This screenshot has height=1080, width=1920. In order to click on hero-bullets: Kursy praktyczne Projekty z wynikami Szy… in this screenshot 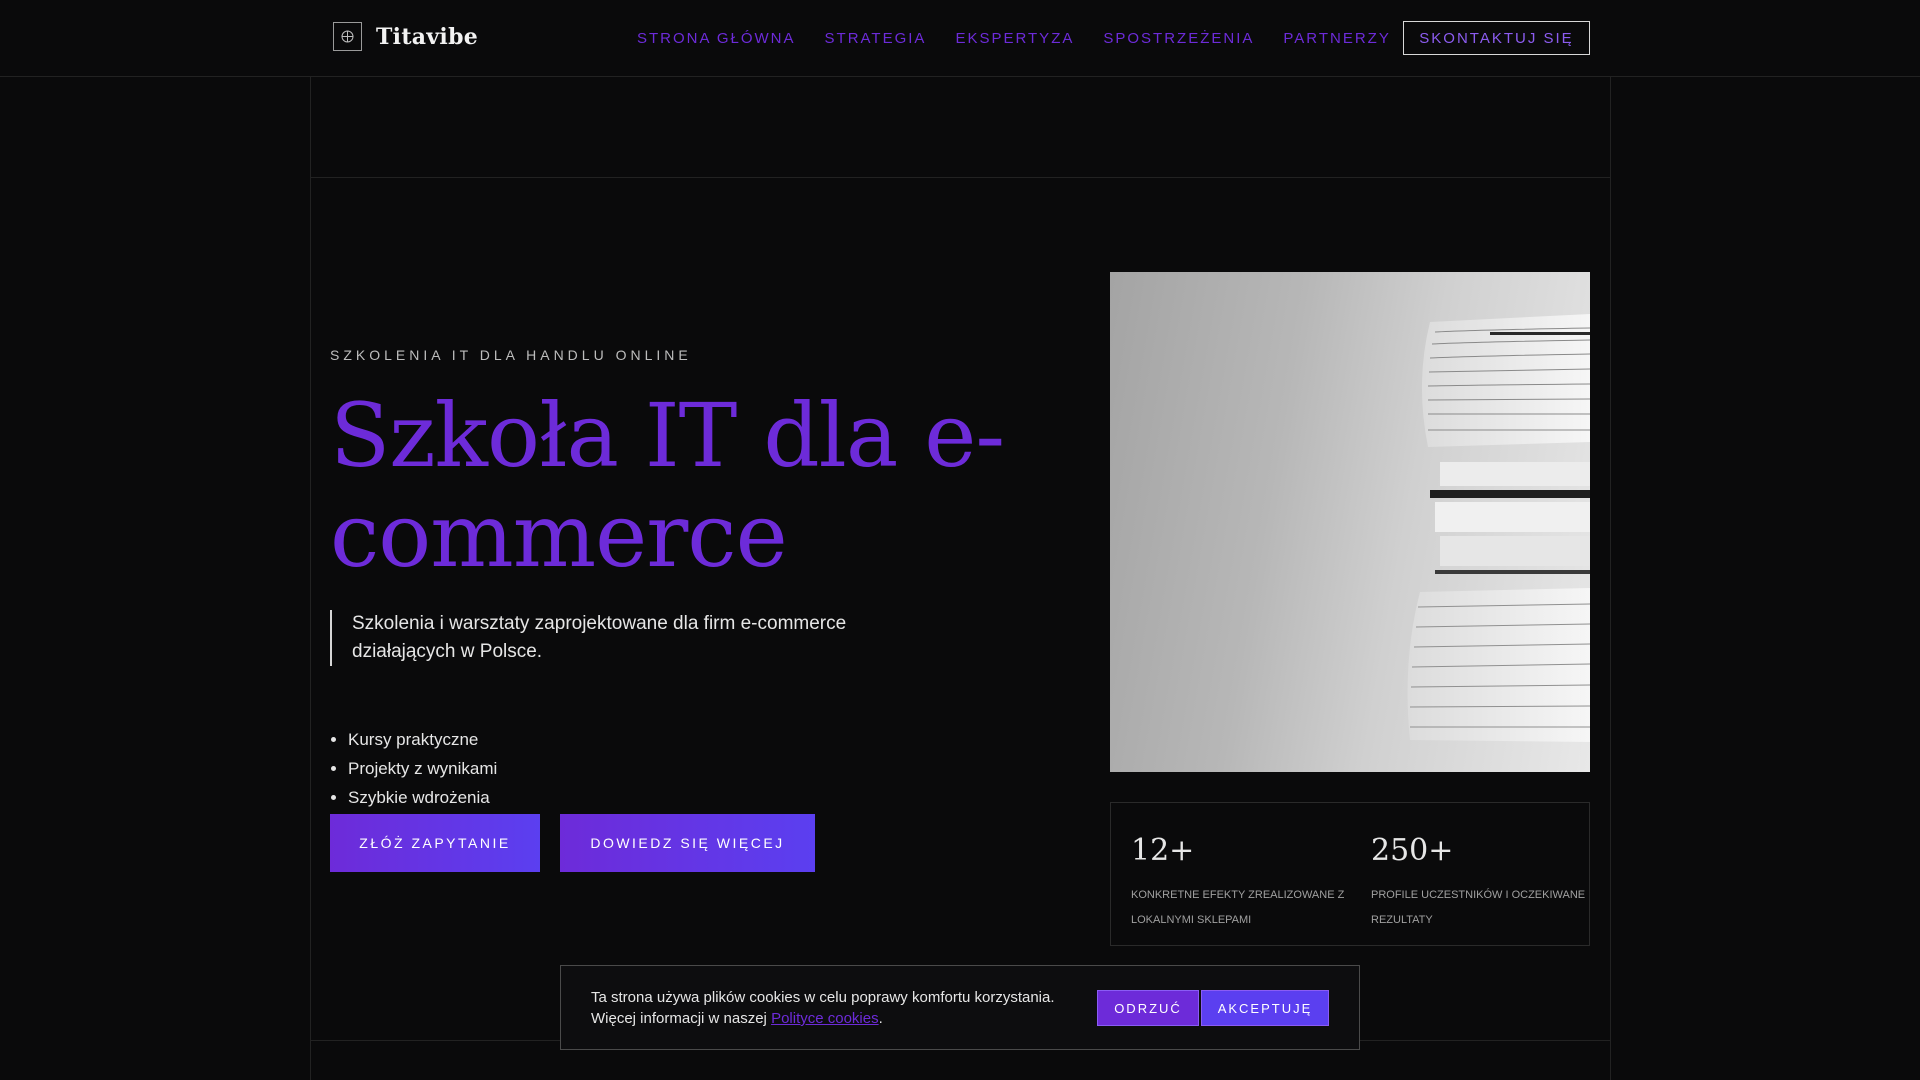, I will do `click(413, 768)`.